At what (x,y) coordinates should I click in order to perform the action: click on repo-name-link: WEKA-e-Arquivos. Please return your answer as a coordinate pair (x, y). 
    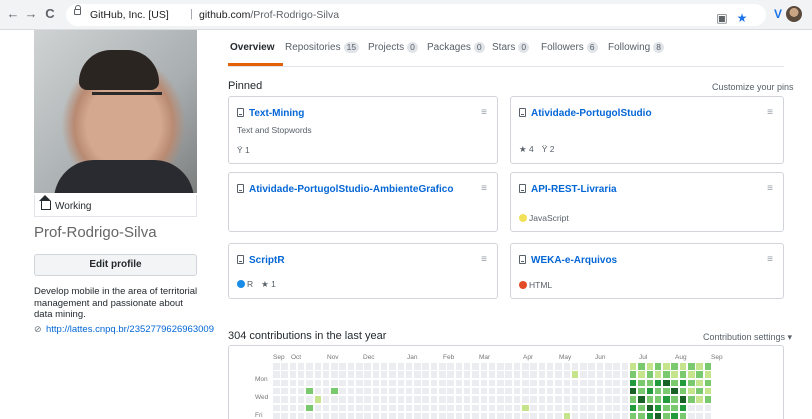
    Looking at the image, I should click on (574, 260).